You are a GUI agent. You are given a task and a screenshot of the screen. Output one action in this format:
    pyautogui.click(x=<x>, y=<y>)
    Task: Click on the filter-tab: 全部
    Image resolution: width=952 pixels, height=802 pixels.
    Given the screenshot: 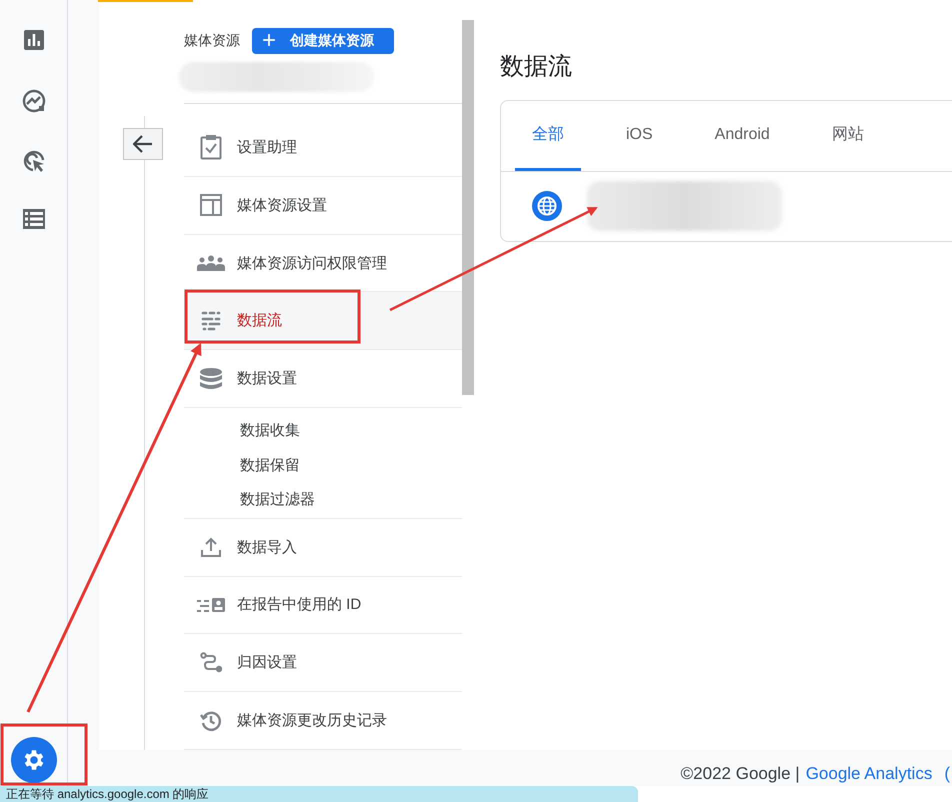 What is the action you would take?
    pyautogui.click(x=548, y=136)
    